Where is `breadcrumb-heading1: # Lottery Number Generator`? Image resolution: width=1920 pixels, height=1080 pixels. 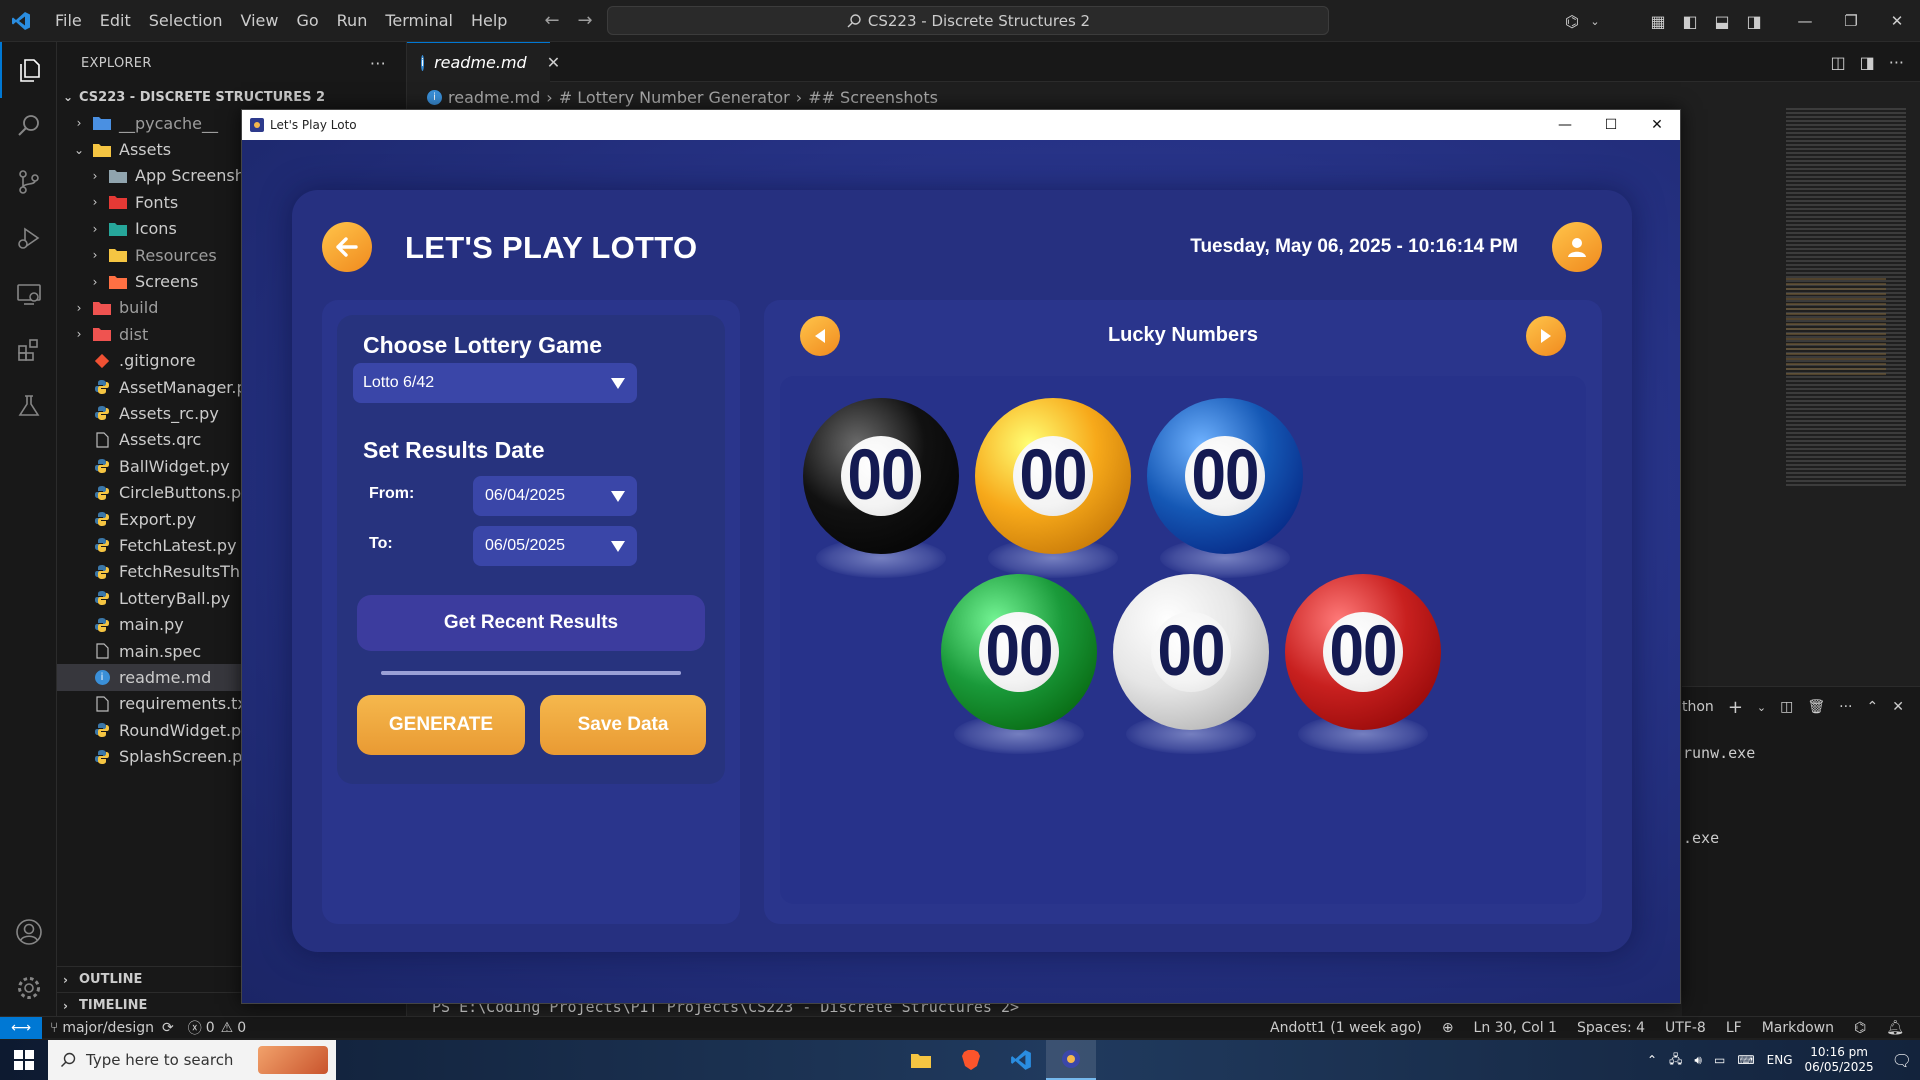
breadcrumb-heading1: # Lottery Number Generator is located at coordinates (674, 97).